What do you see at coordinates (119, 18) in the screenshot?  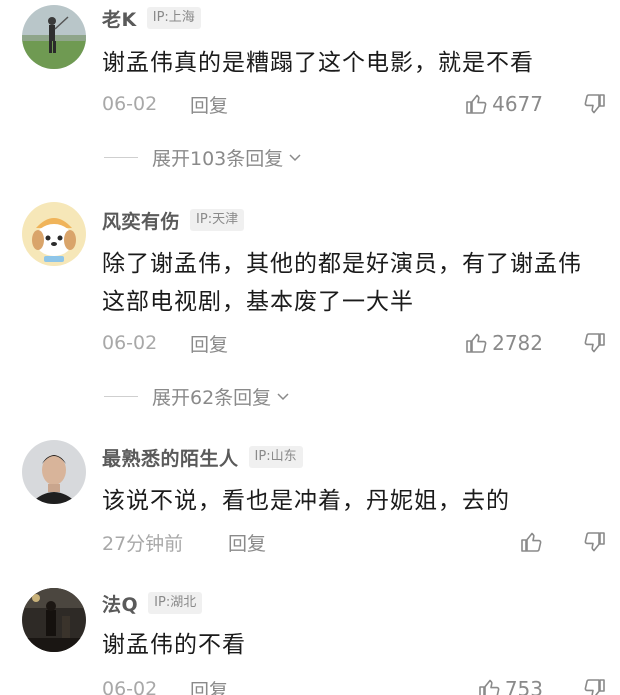 I see `username: 老K` at bounding box center [119, 18].